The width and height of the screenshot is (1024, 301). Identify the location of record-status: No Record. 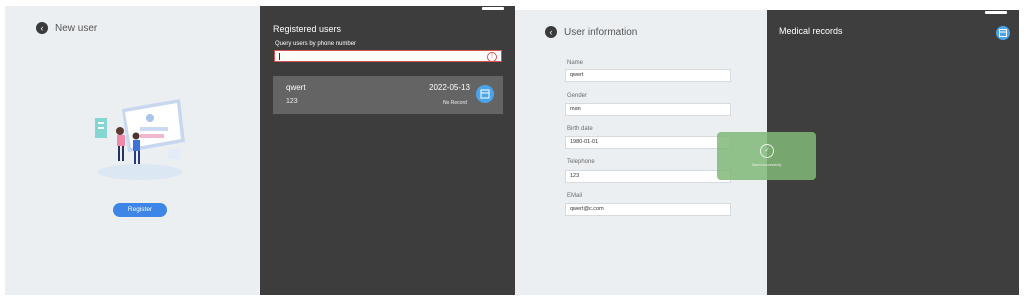
(455, 103).